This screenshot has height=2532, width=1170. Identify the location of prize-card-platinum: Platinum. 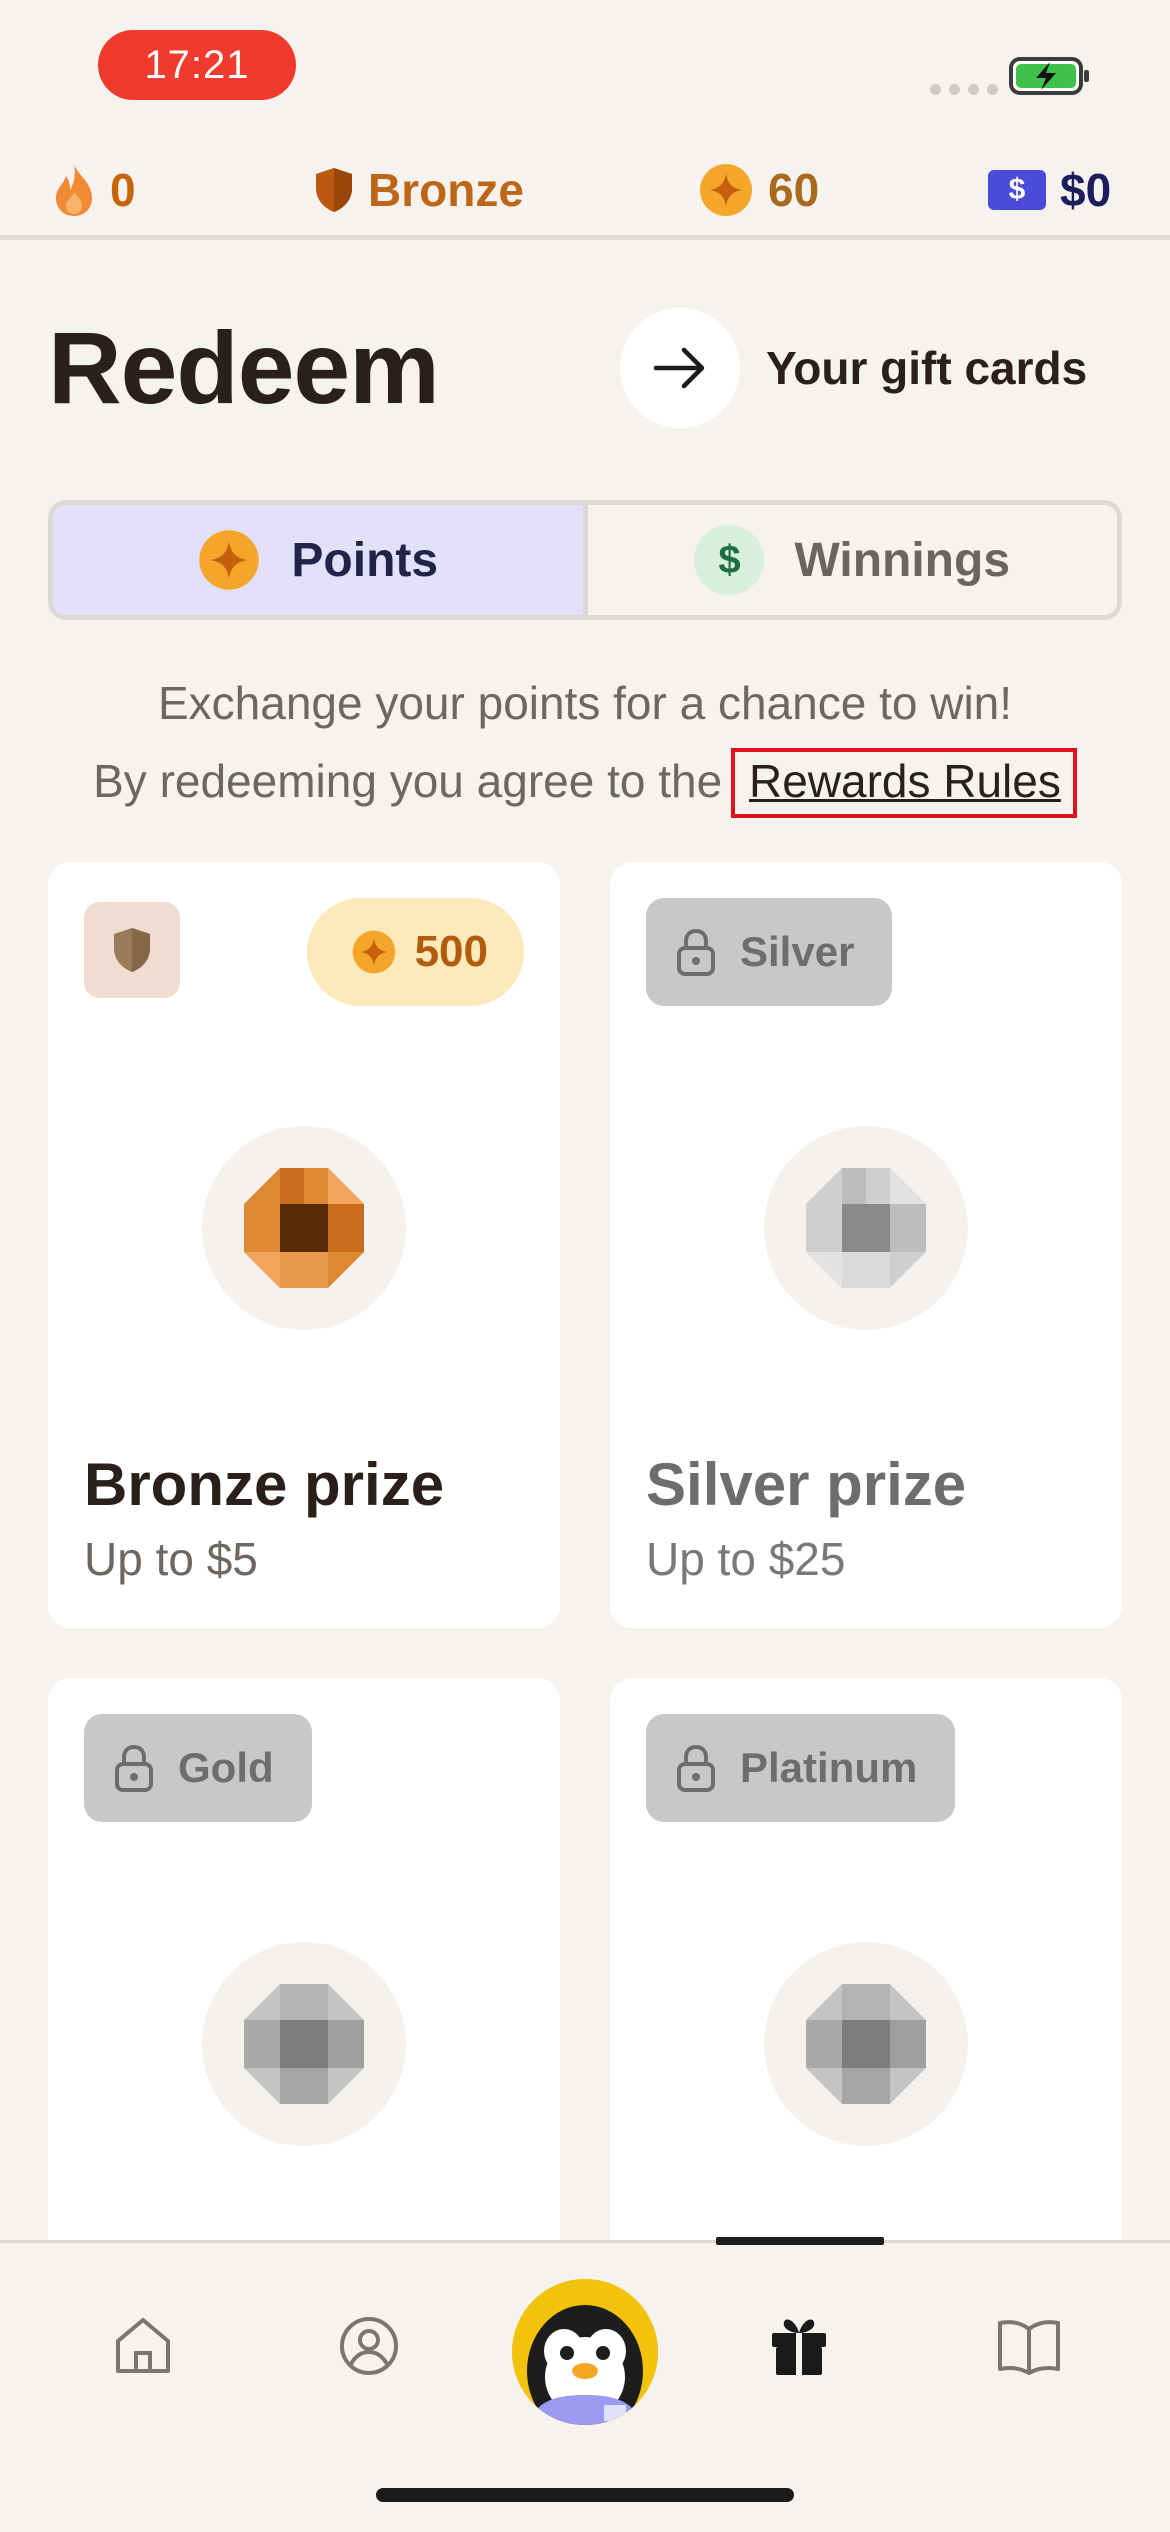
(866, 1978).